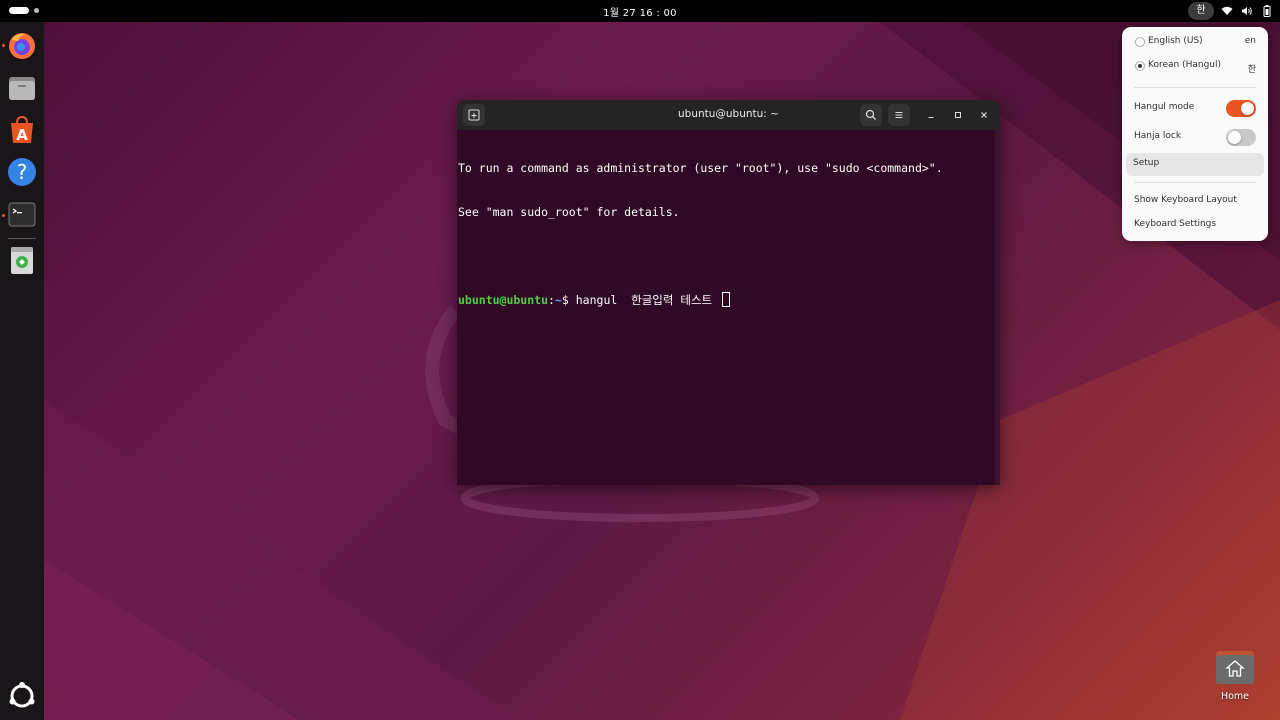  What do you see at coordinates (1164, 107) in the screenshot?
I see `hangul-mode-label: Hangul mode` at bounding box center [1164, 107].